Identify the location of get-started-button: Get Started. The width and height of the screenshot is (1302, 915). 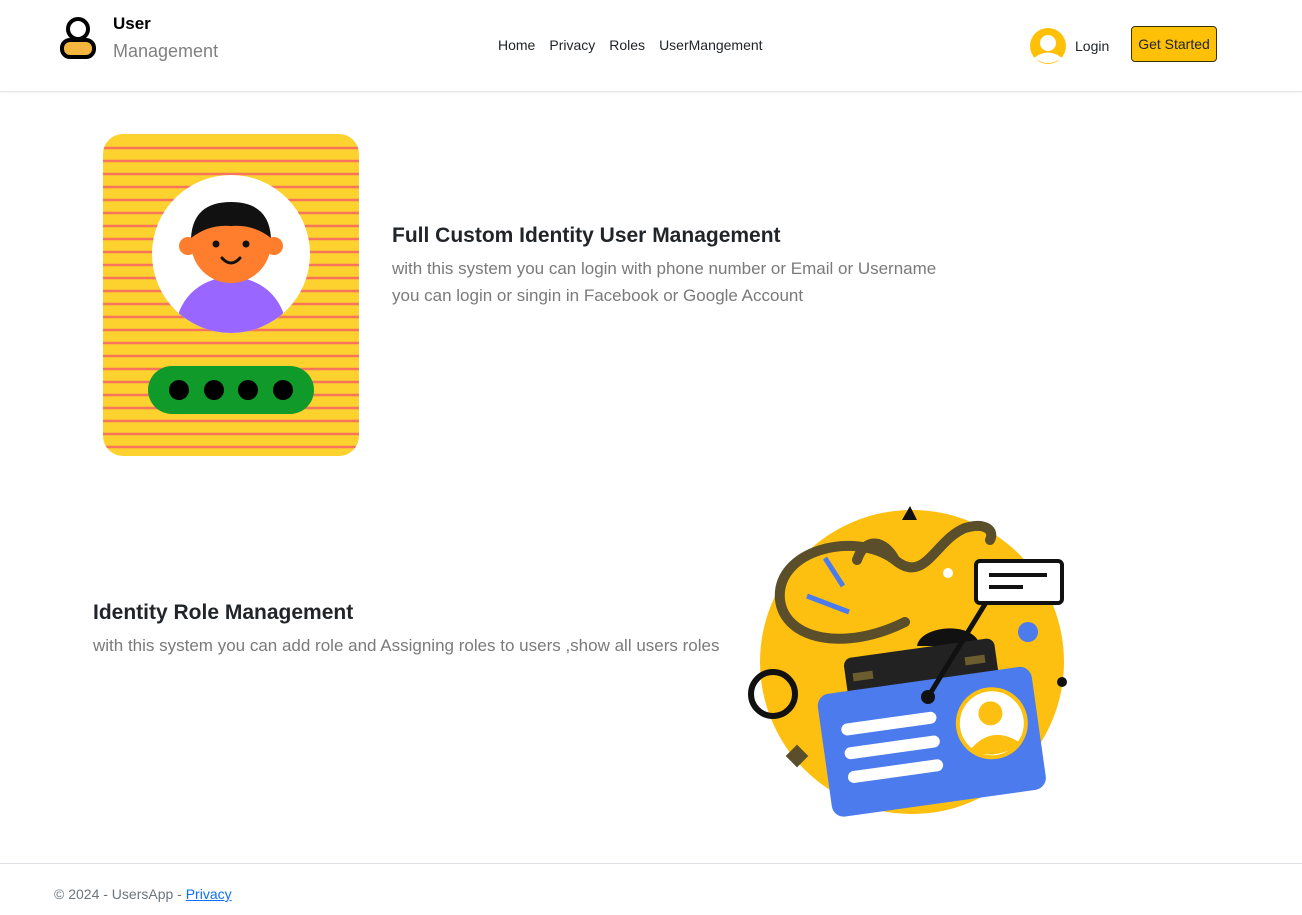
(1174, 44).